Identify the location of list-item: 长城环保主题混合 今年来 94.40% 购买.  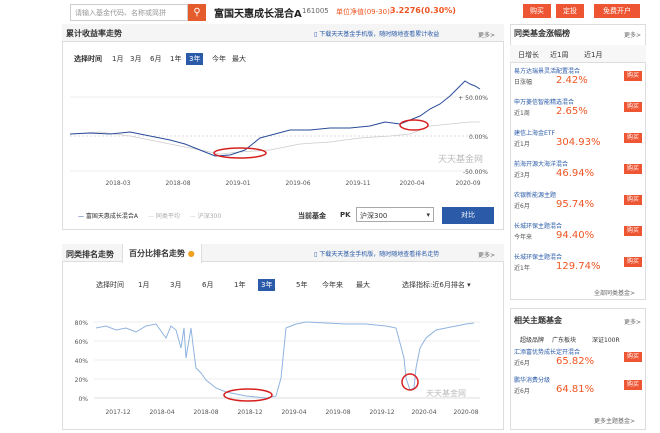
(578, 235).